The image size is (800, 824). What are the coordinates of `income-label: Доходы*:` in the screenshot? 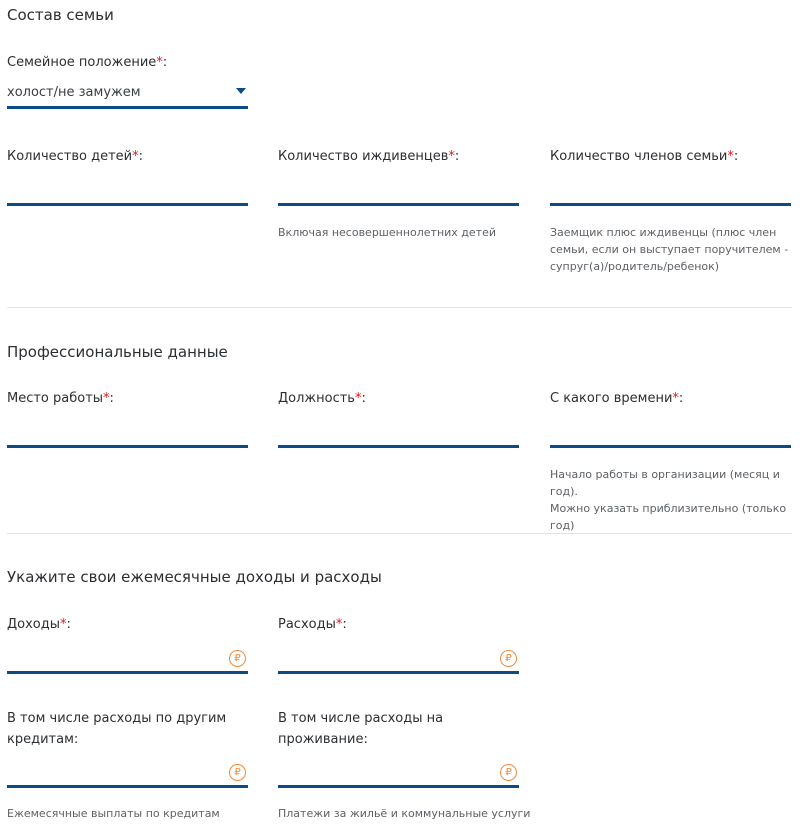 It's located at (39, 624).